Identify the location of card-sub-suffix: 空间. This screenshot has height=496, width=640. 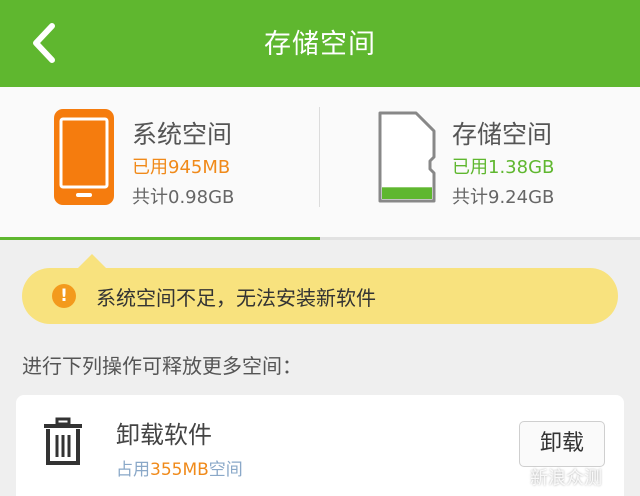
(225, 470).